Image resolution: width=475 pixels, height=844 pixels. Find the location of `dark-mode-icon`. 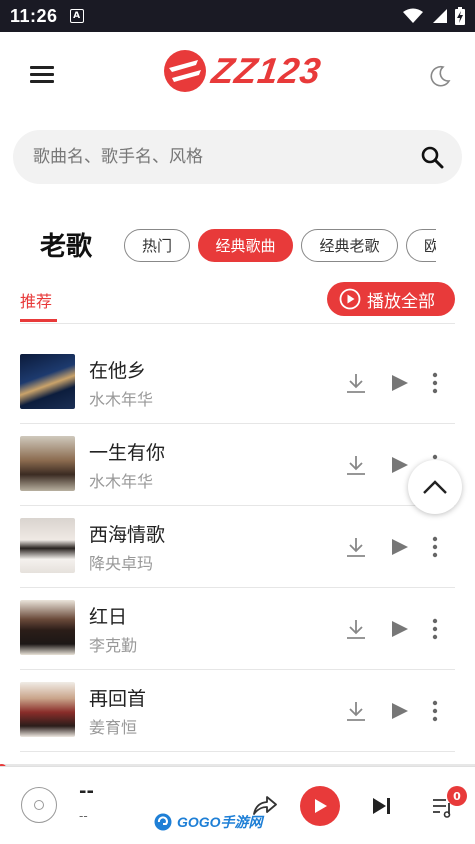

dark-mode-icon is located at coordinates (440, 76).